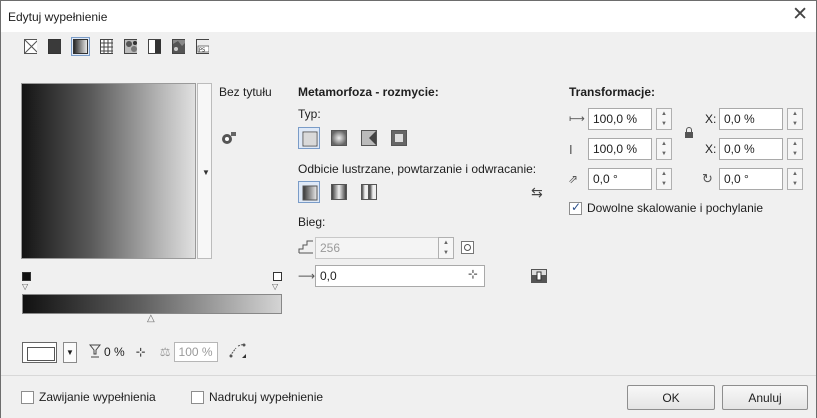  Describe the element at coordinates (229, 139) in the screenshot. I see `save-preset-icon` at that location.